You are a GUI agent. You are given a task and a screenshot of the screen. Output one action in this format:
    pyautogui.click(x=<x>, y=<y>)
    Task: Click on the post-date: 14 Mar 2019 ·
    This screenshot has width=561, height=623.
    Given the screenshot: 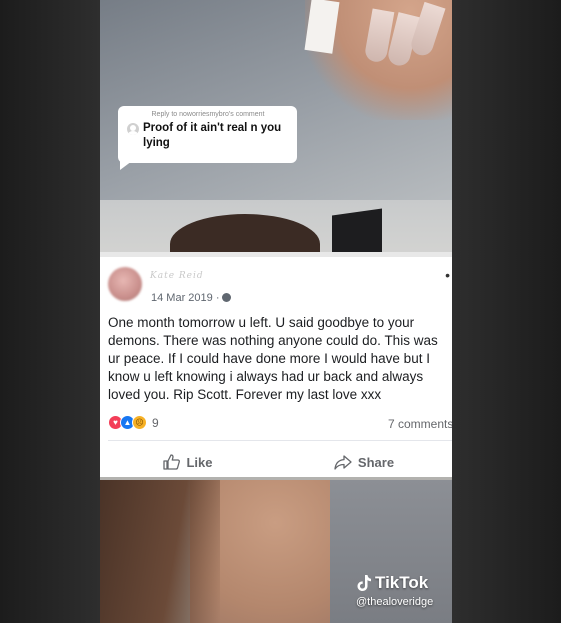 What is the action you would take?
    pyautogui.click(x=191, y=298)
    